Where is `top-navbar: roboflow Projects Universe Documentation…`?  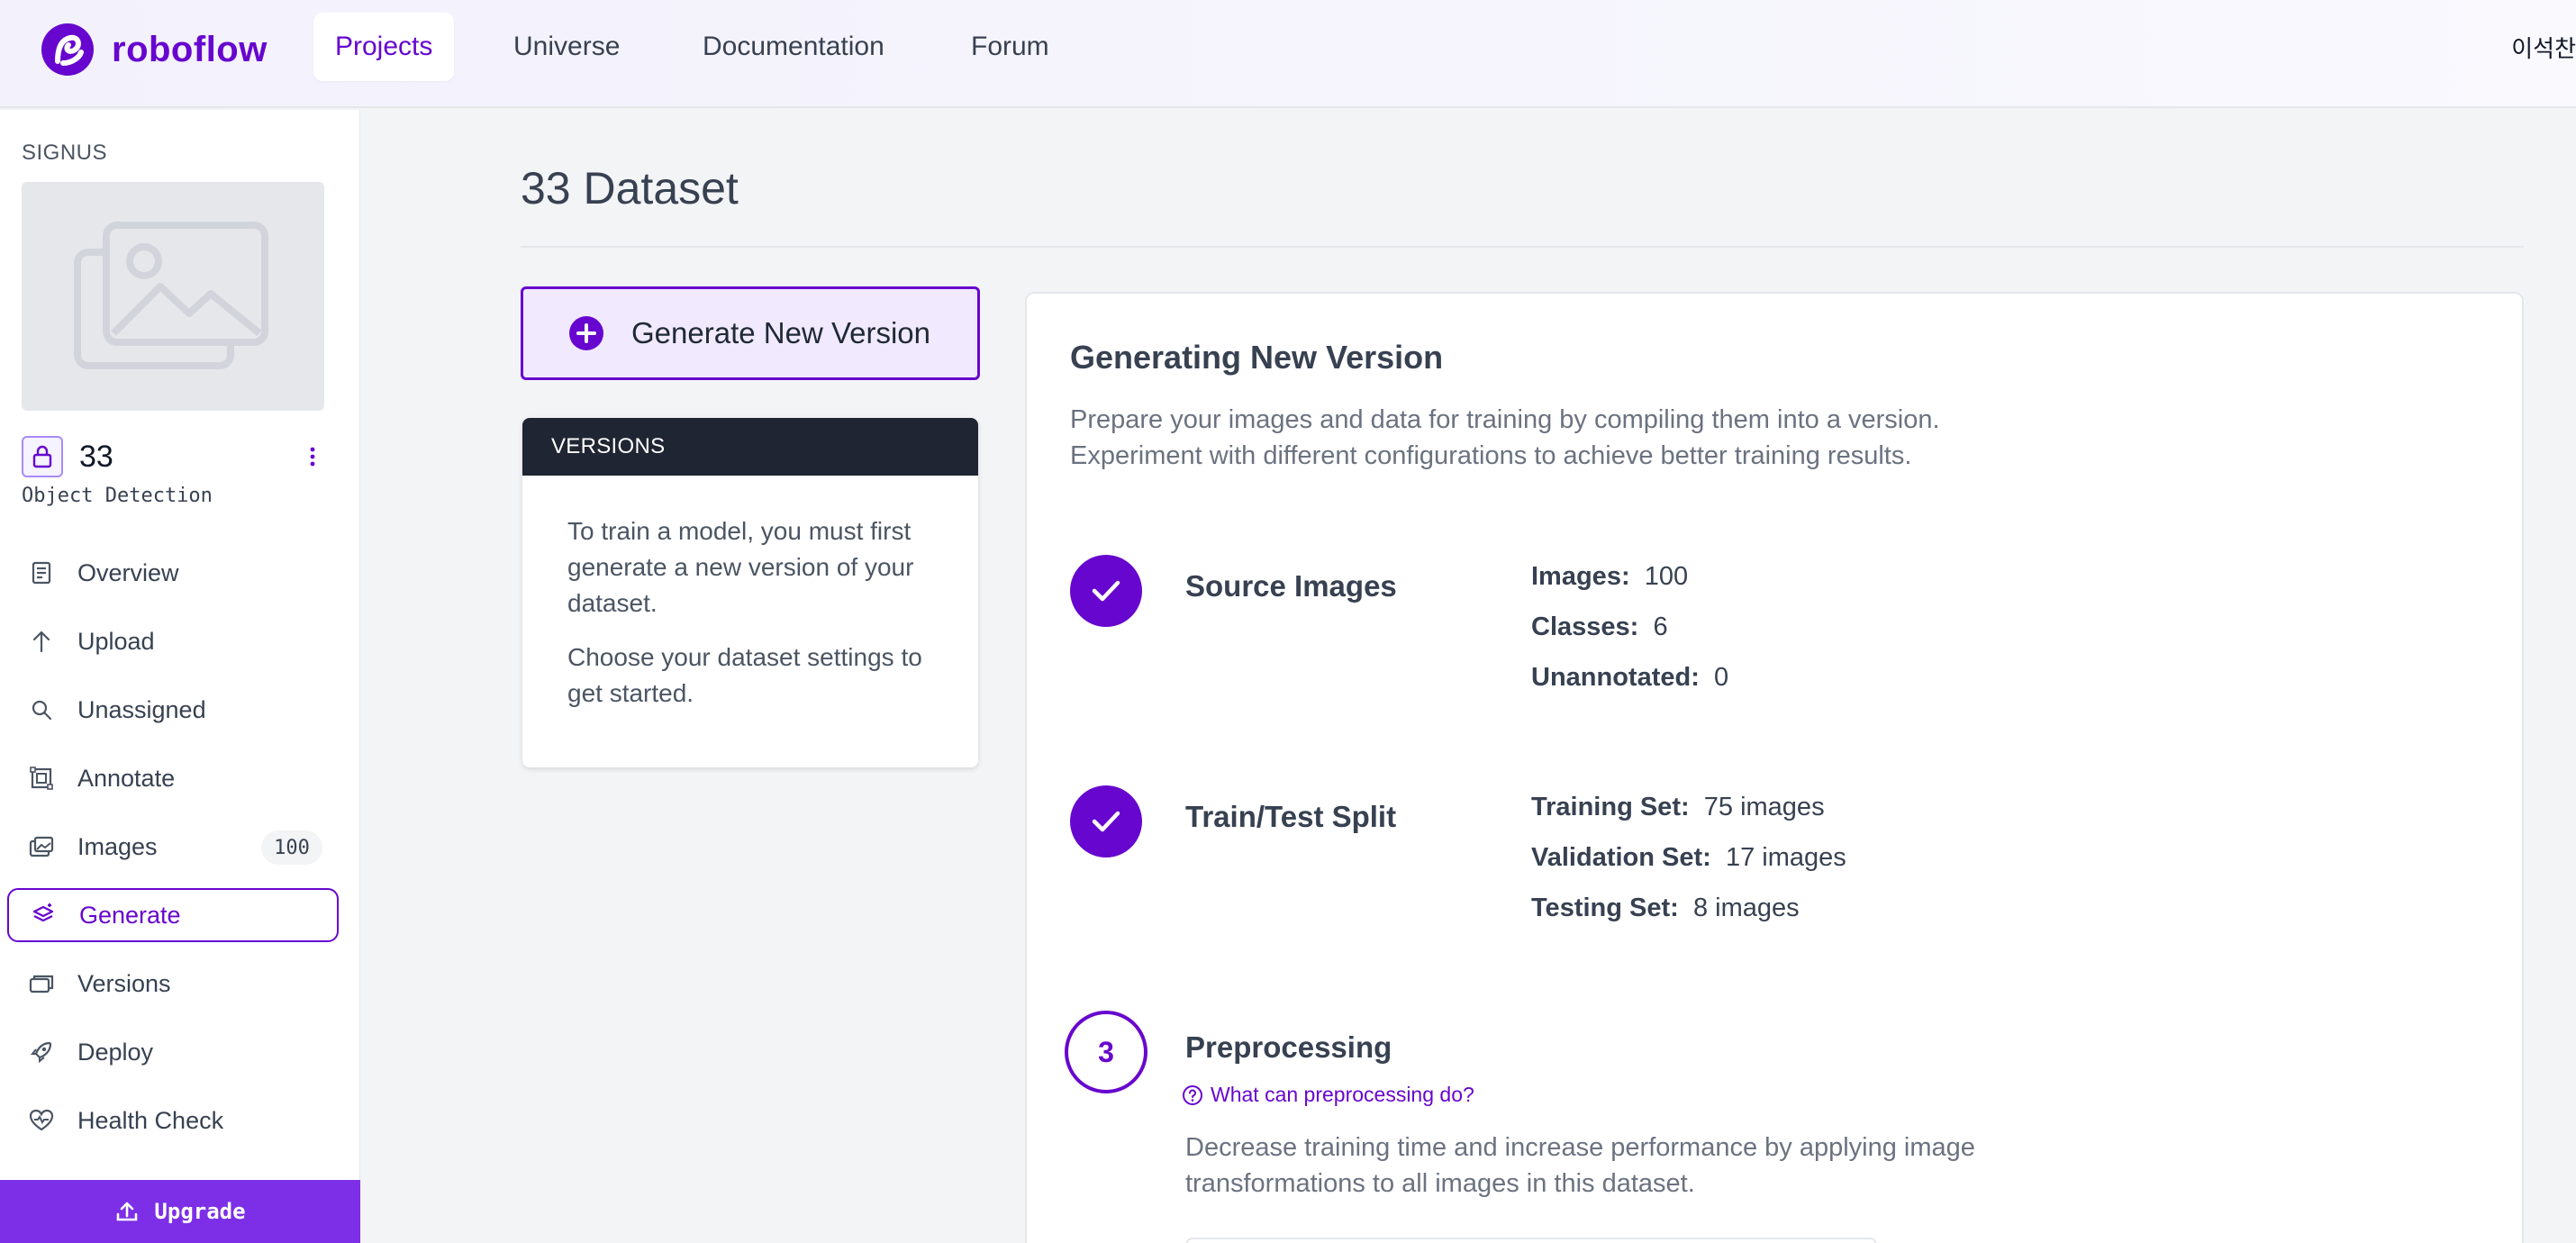 top-navbar: roboflow Projects Universe Documentation… is located at coordinates (1288, 54).